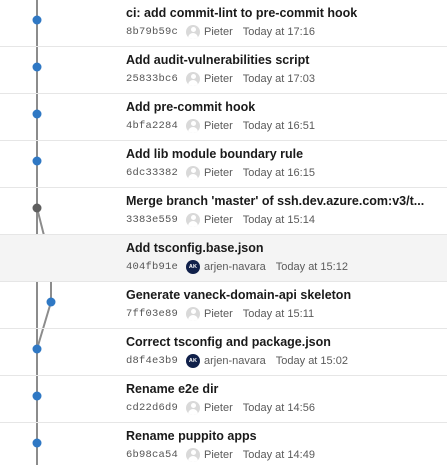 This screenshot has height=465, width=447. Describe the element at coordinates (311, 267) in the screenshot. I see `commit-time: Today at 15:12` at that location.